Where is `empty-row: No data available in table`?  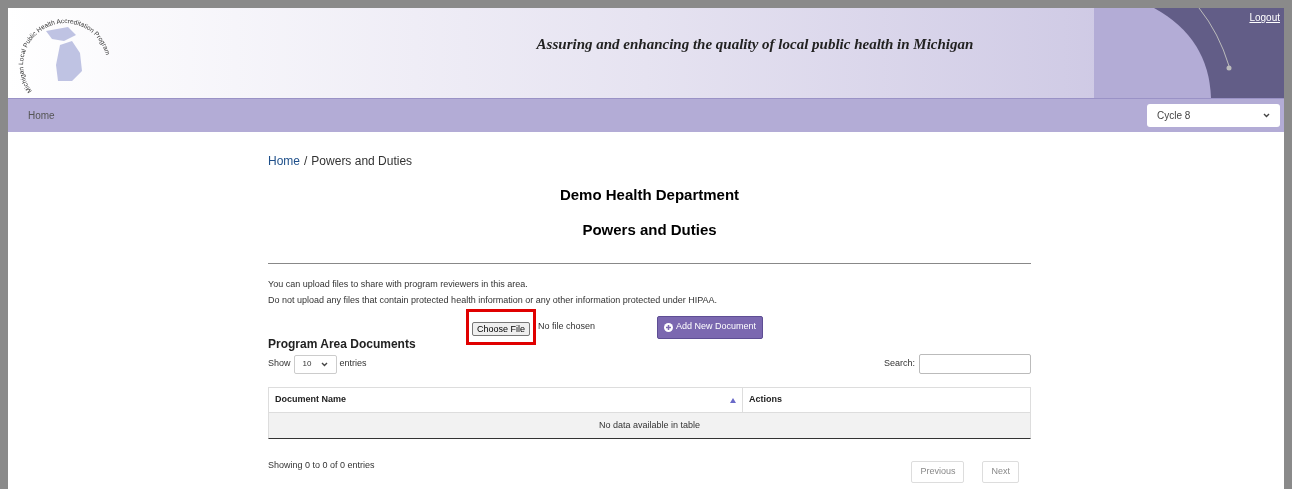 empty-row: No data available in table is located at coordinates (649, 425).